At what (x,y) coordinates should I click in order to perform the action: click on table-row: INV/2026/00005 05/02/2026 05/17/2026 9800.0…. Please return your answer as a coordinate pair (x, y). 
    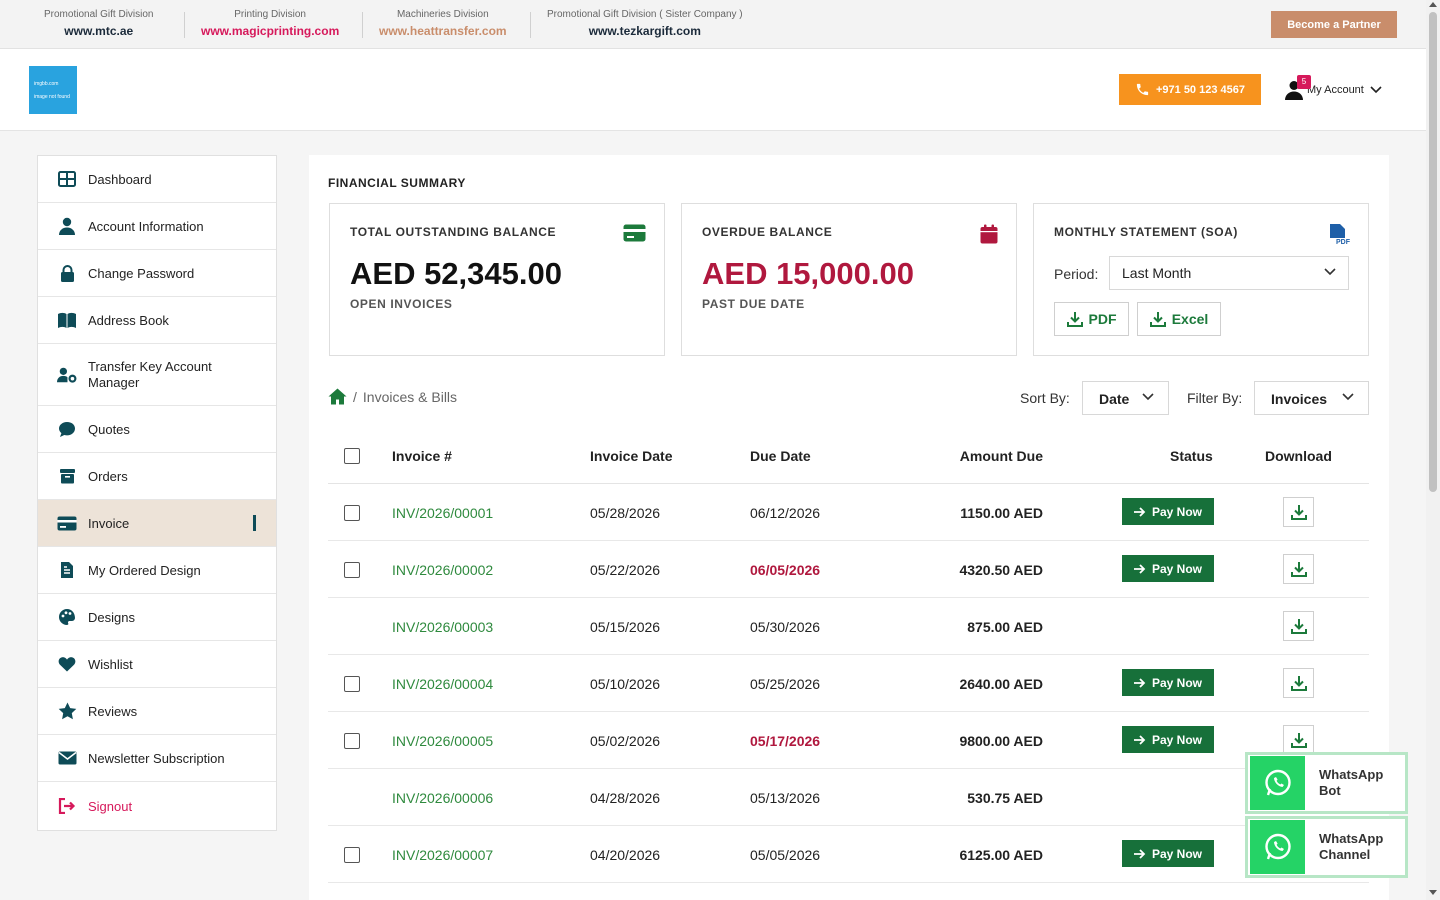
    Looking at the image, I should click on (848, 740).